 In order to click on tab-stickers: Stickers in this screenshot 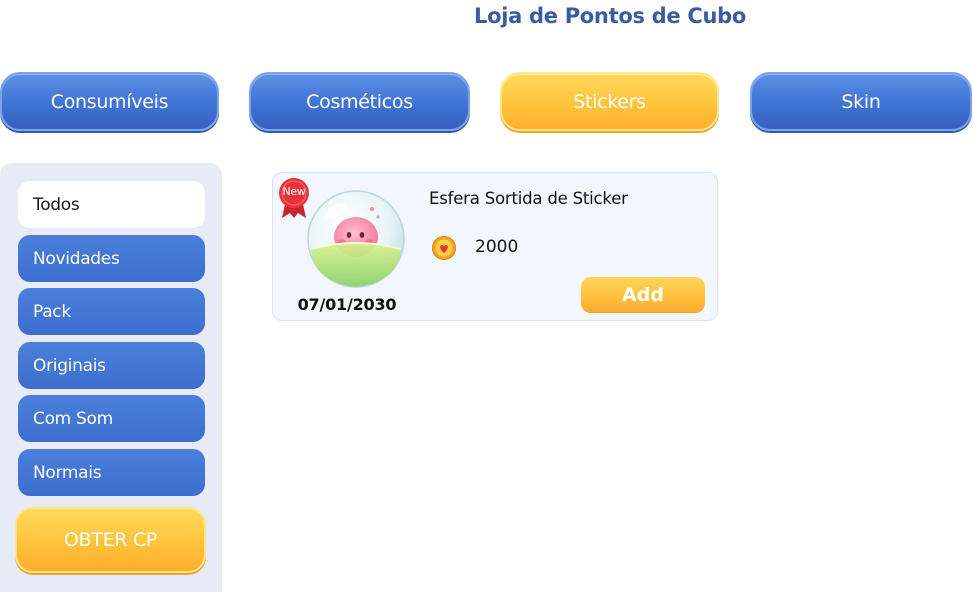, I will do `click(609, 101)`.